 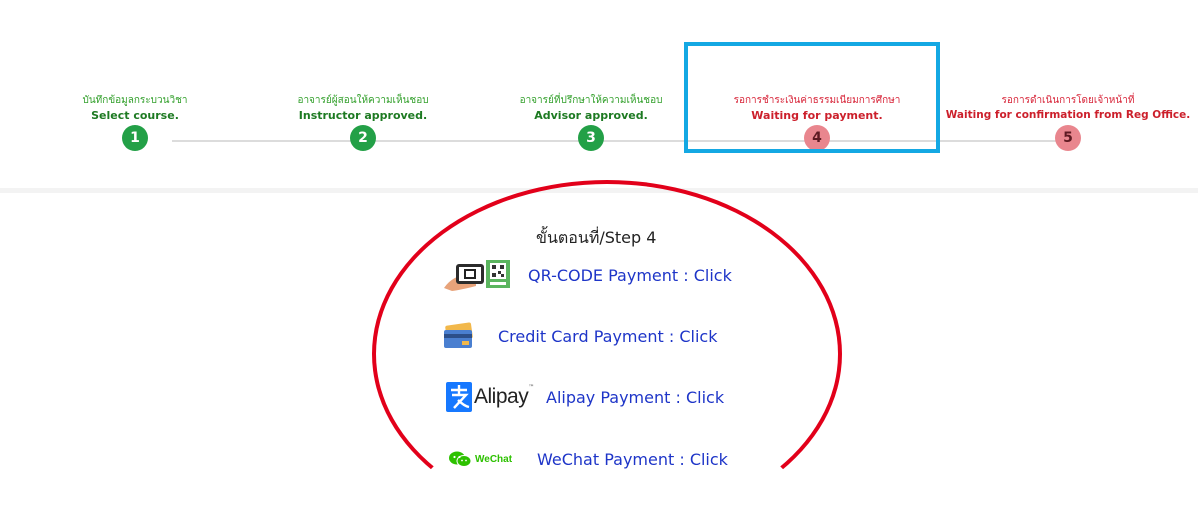 What do you see at coordinates (1068, 138) in the screenshot?
I see `step-5-number: 5` at bounding box center [1068, 138].